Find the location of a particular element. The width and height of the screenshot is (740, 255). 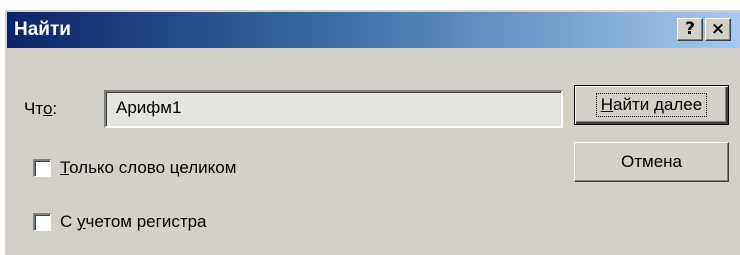

help-button: ? is located at coordinates (690, 29).